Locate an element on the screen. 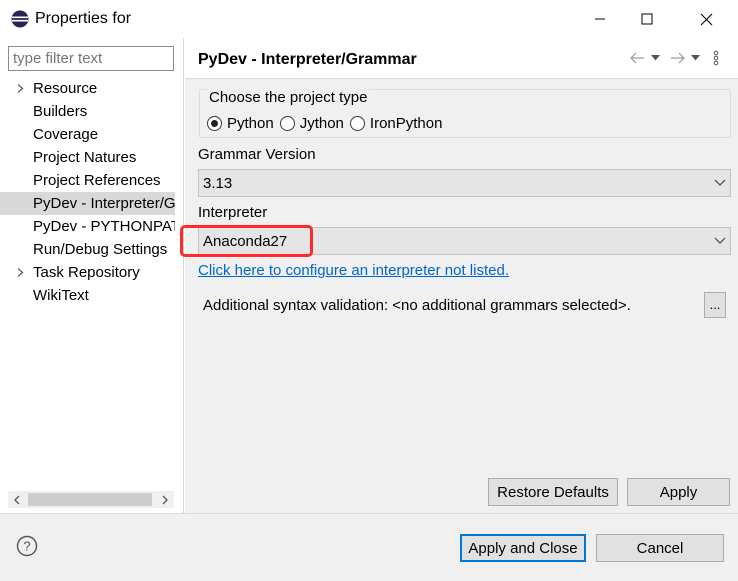 The width and height of the screenshot is (738, 581). page-header: PyDev - Interpreter/Grammar is located at coordinates (461, 58).